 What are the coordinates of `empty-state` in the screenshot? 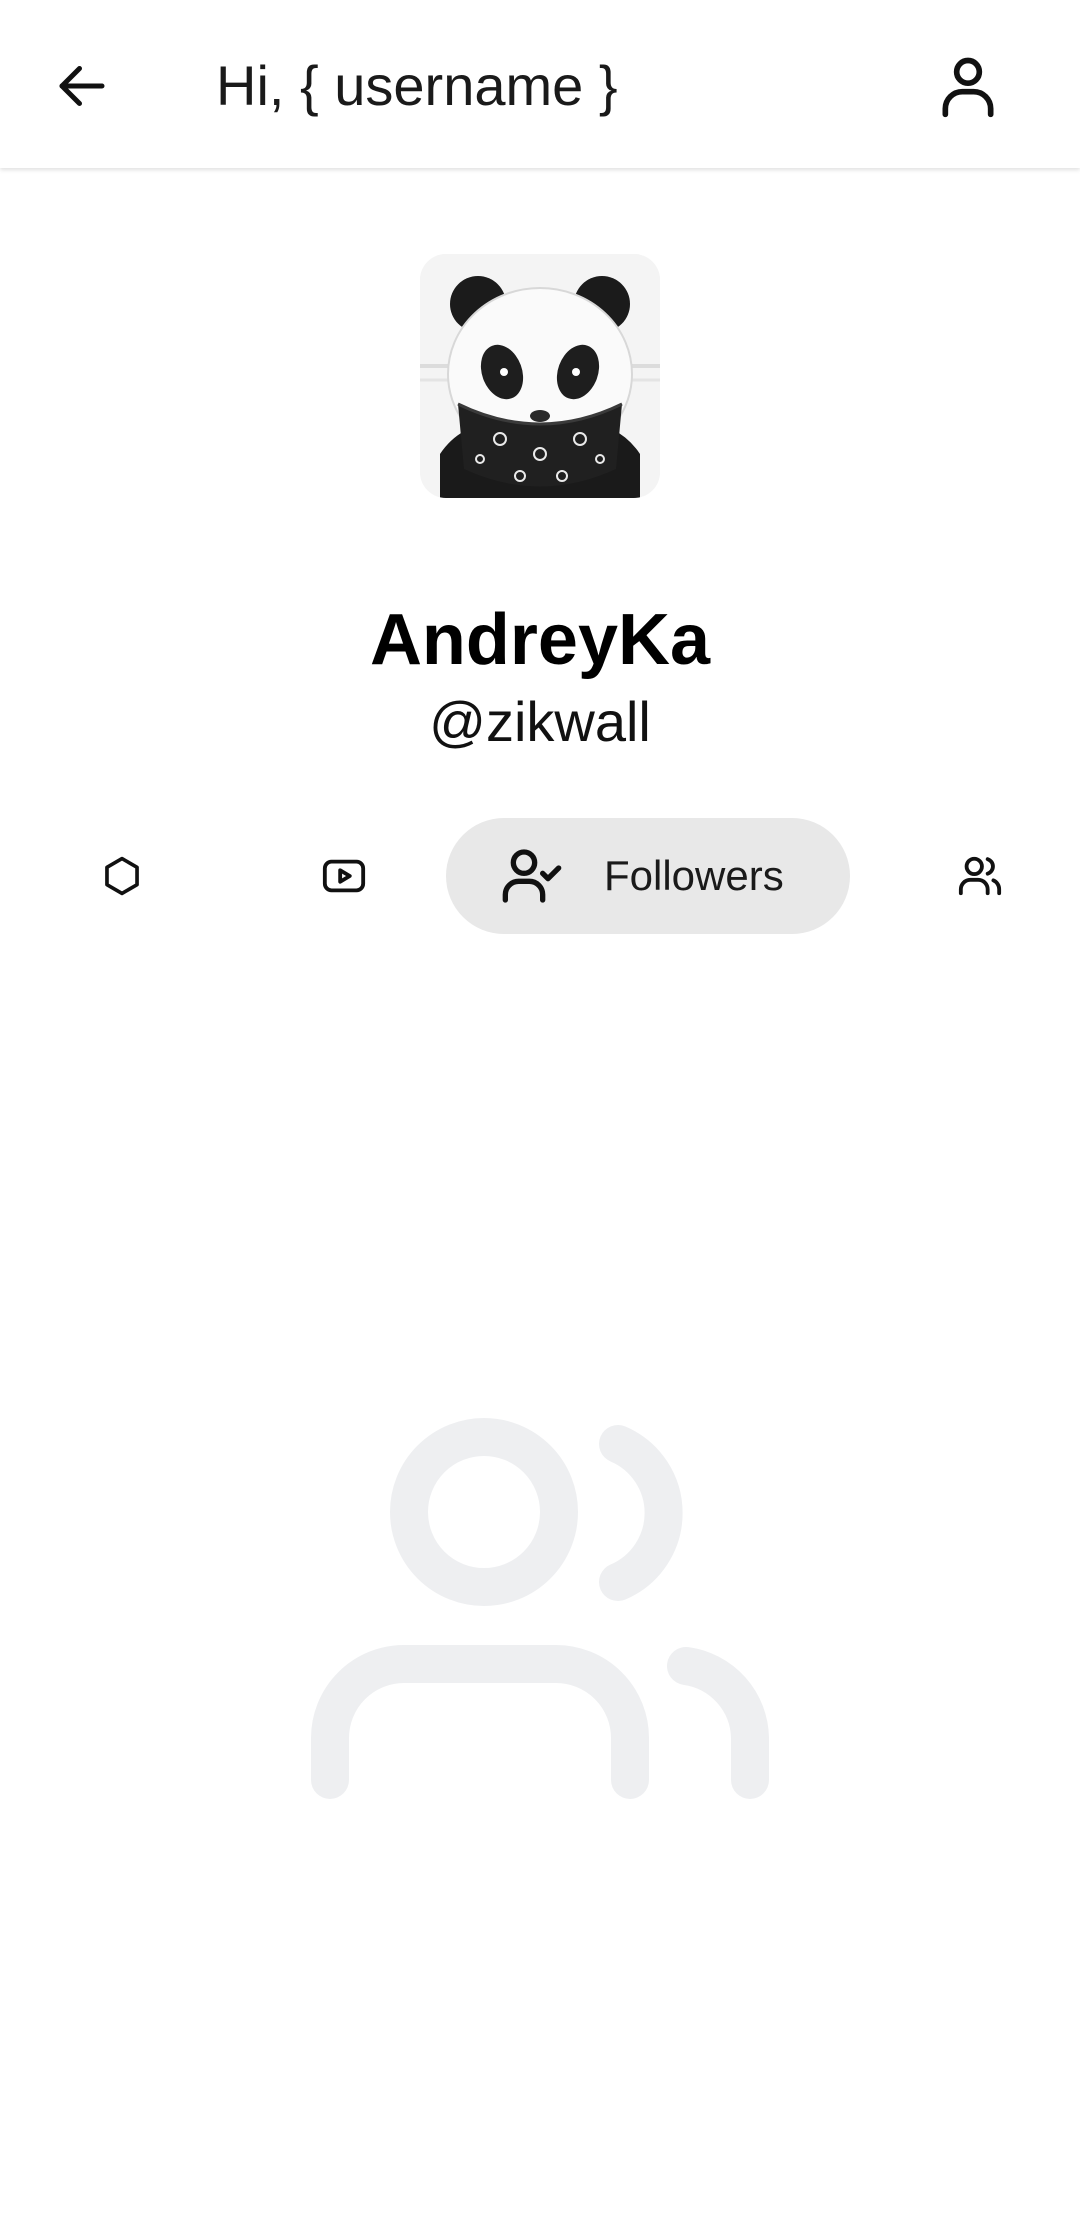 It's located at (540, 1610).